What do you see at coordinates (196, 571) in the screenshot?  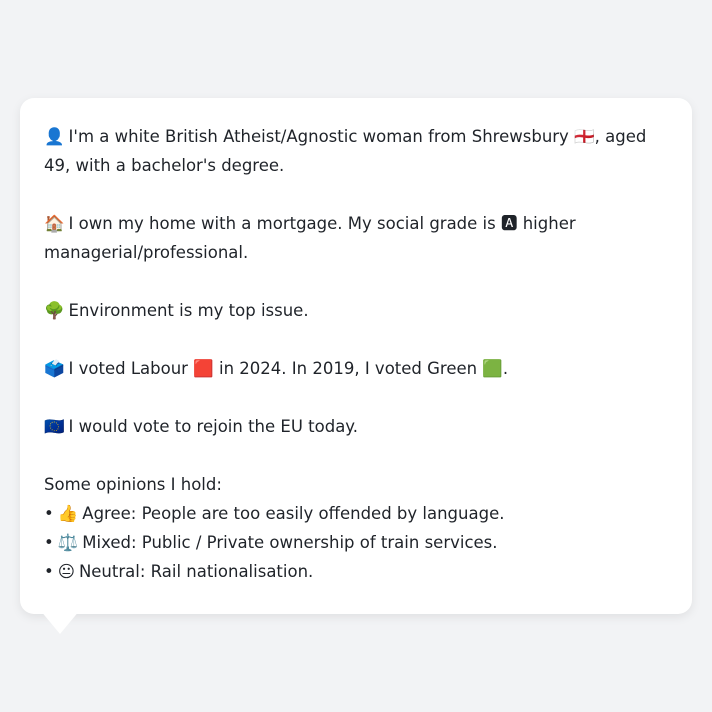 I see `opinion-text: Neutral: Rail nationalisation.` at bounding box center [196, 571].